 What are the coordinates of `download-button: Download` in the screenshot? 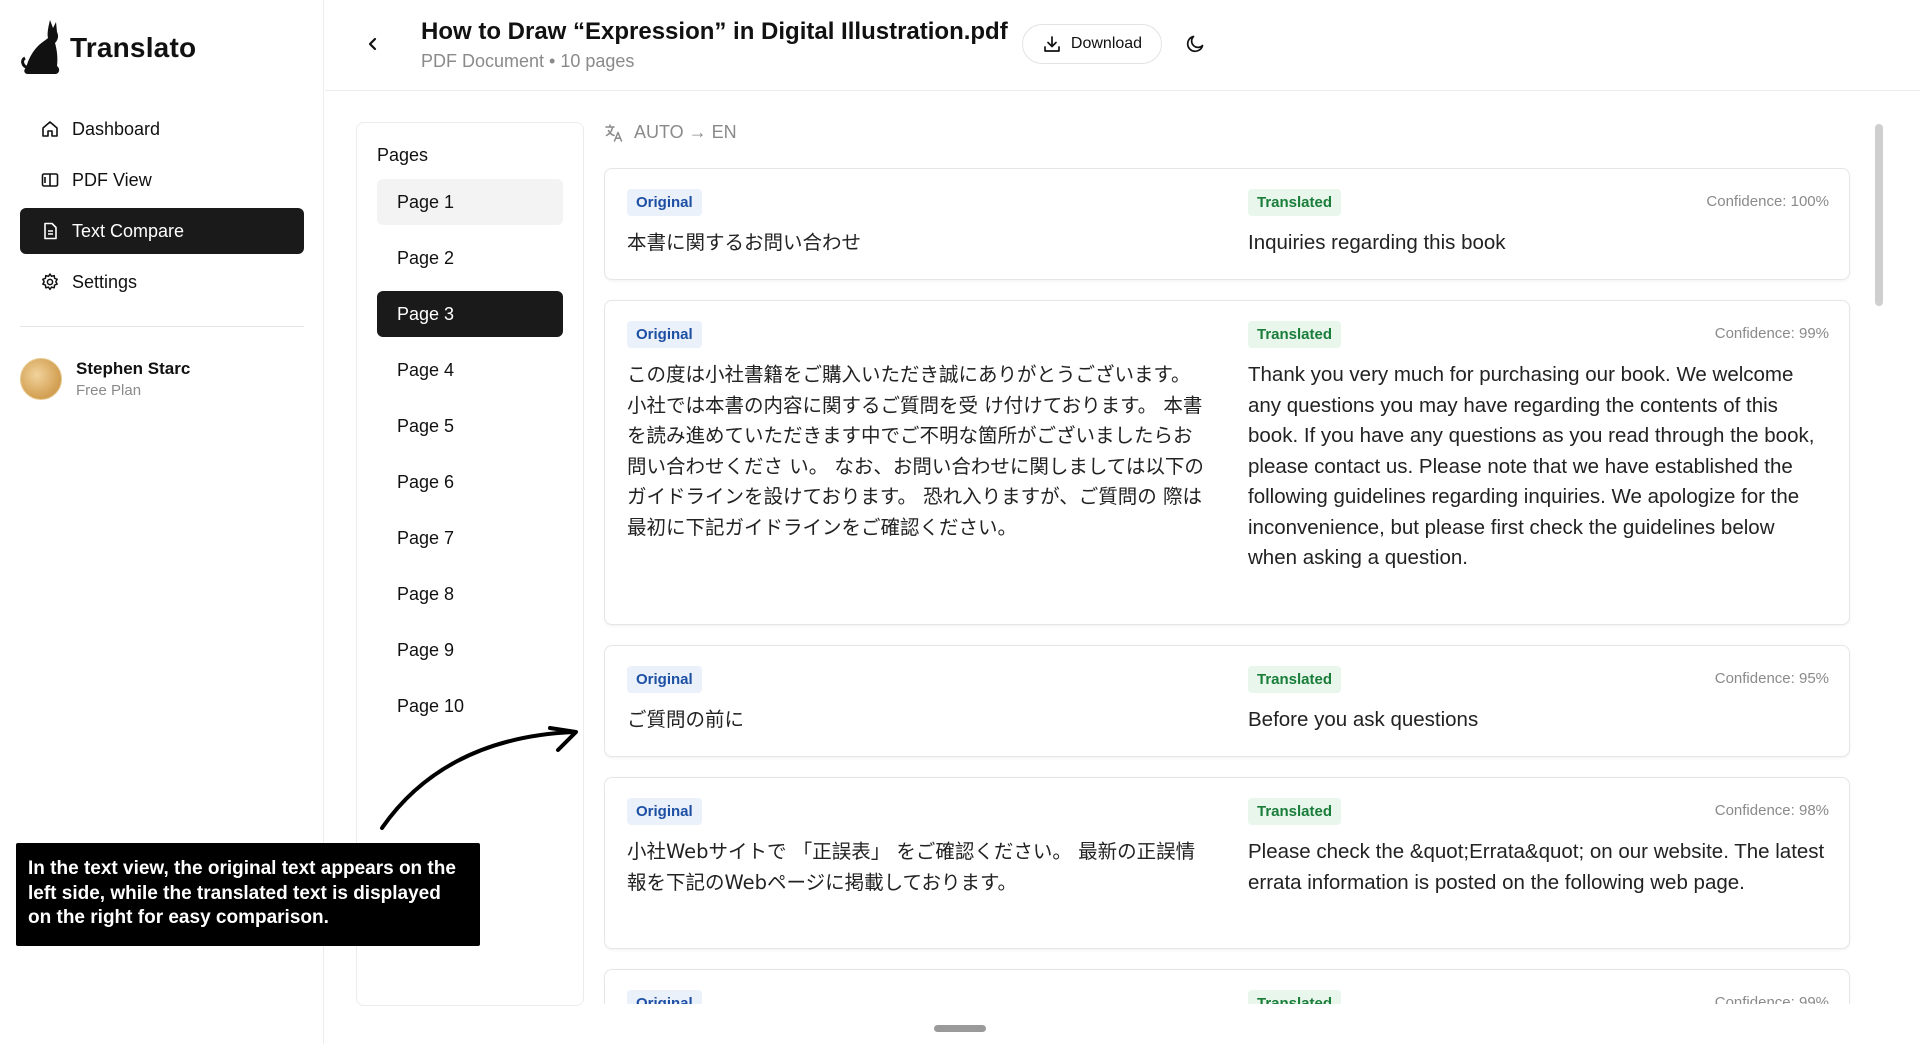 It's located at (1092, 44).